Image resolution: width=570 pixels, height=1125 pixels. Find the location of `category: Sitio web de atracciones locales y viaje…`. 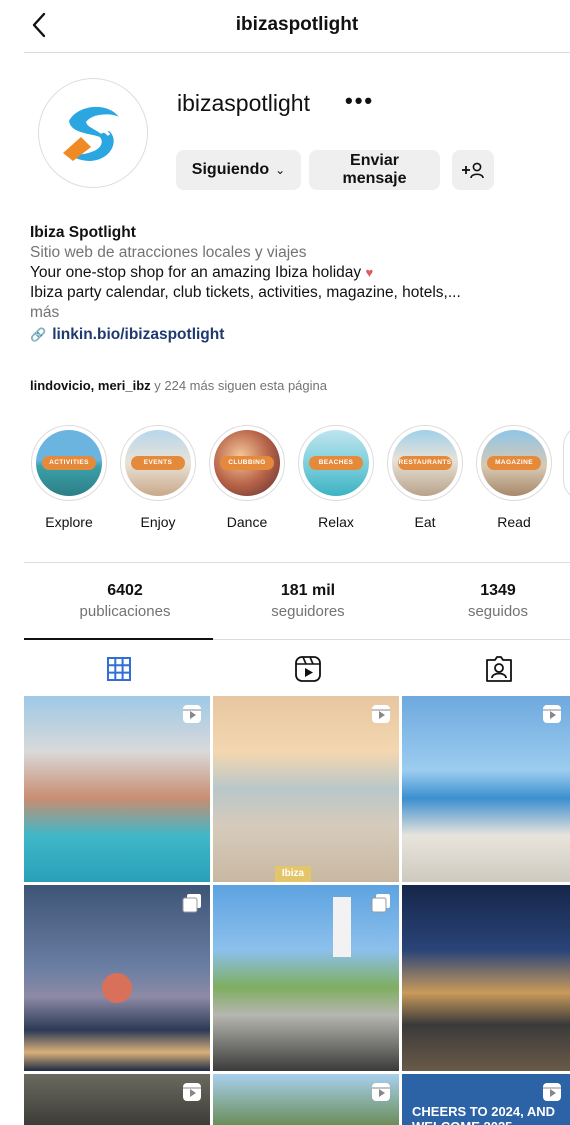

category: Sitio web de atracciones locales y viaje… is located at coordinates (168, 252).